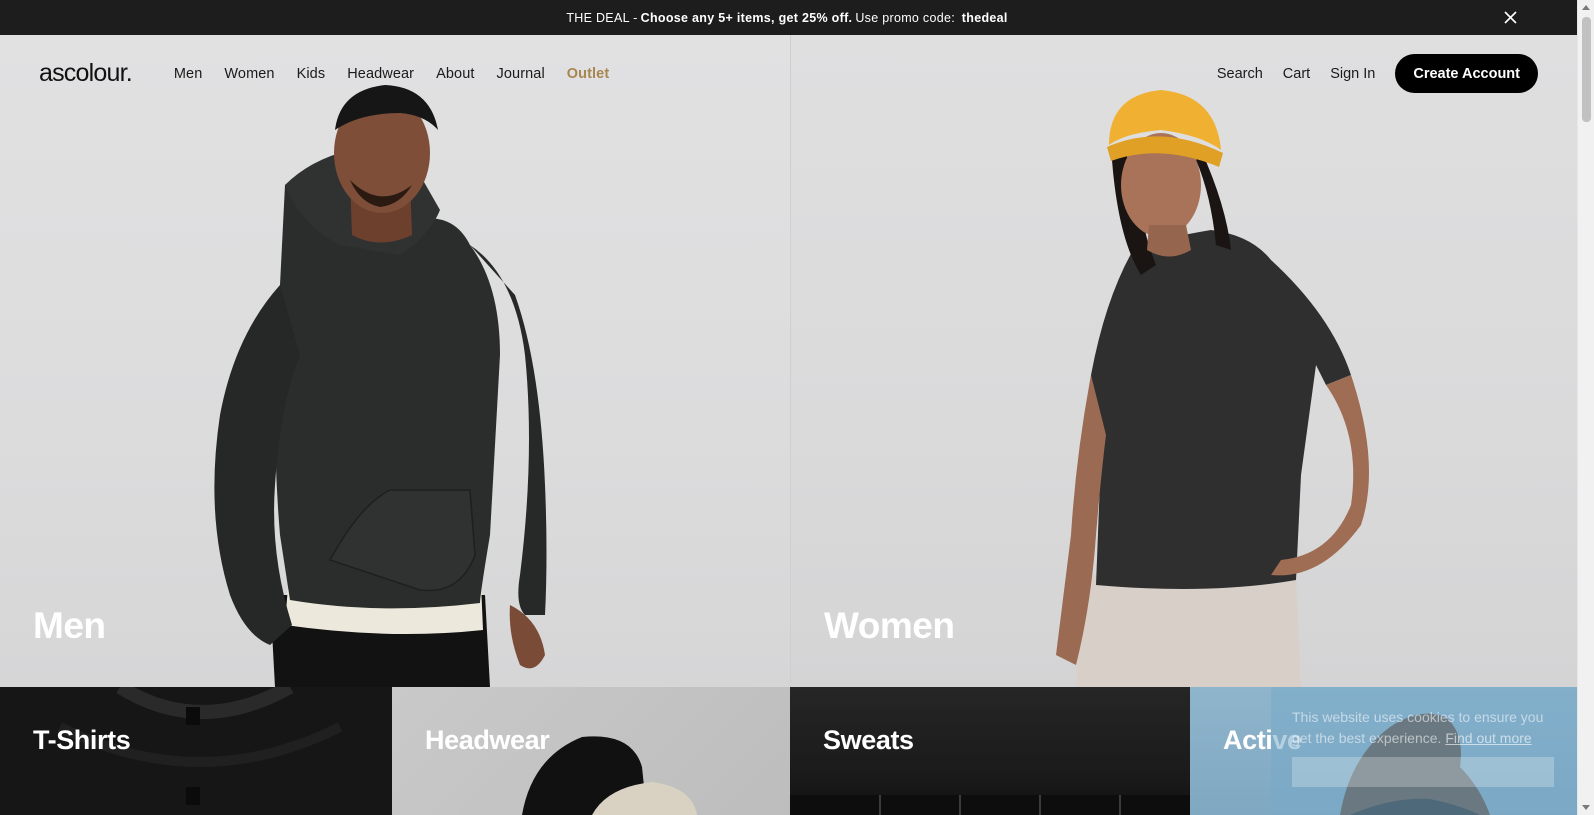  What do you see at coordinates (487, 740) in the screenshot?
I see `category-label-headwear: Headwear` at bounding box center [487, 740].